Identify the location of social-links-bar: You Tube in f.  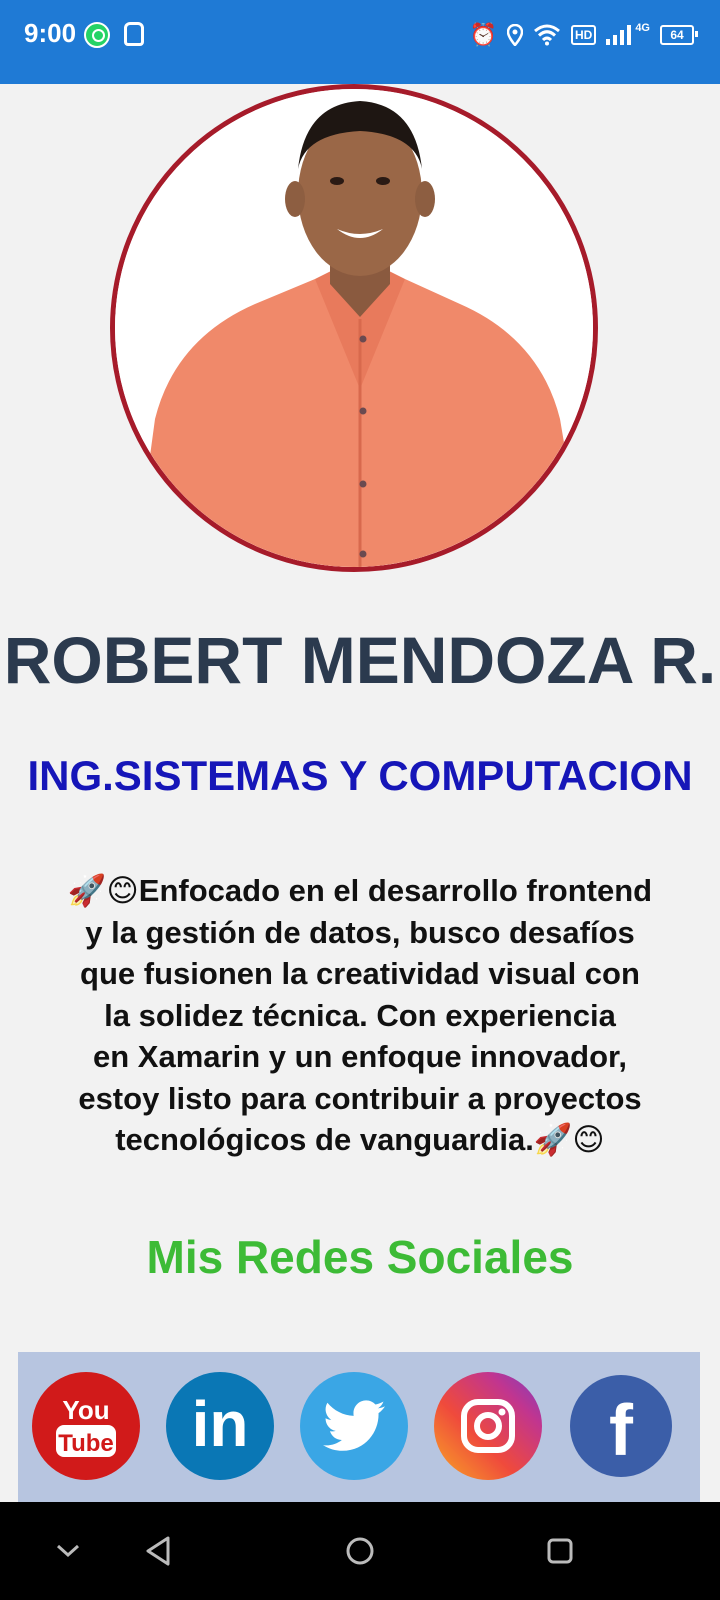
(359, 1427).